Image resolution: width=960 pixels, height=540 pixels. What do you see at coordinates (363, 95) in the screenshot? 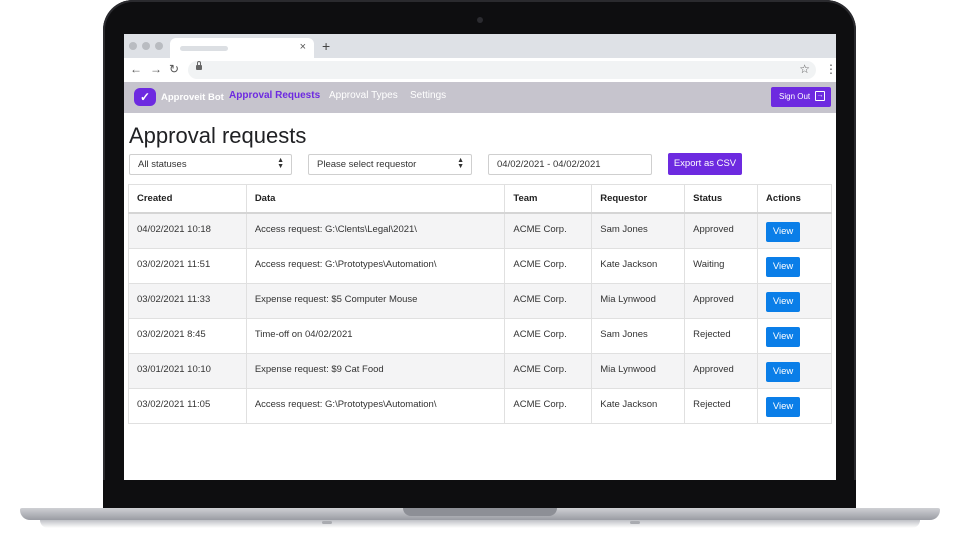
I see `nav-approval-types: Approval Types` at bounding box center [363, 95].